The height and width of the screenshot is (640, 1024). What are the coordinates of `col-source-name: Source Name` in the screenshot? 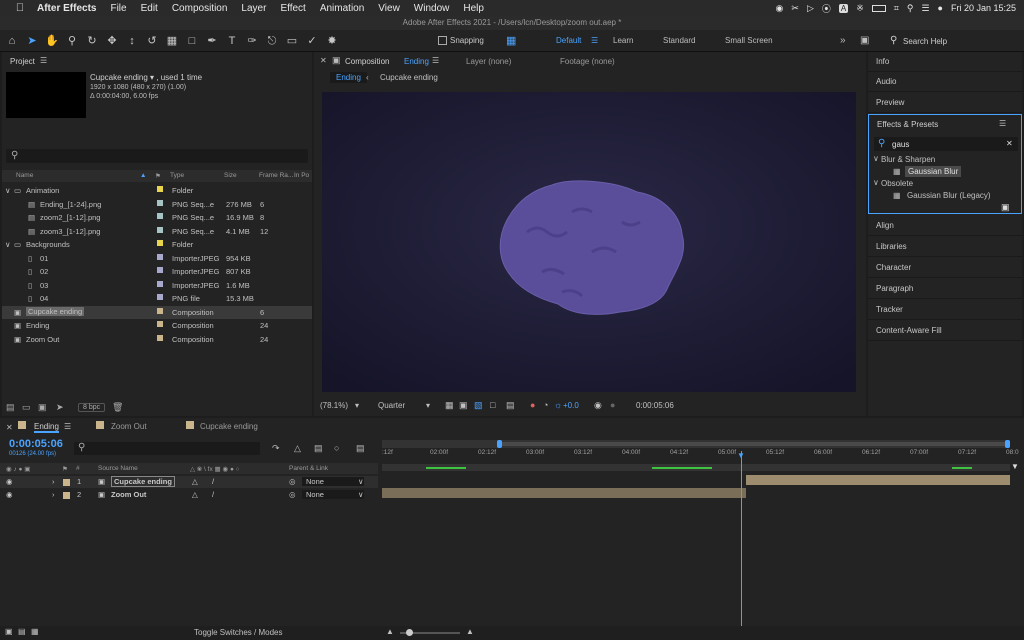 It's located at (118, 468).